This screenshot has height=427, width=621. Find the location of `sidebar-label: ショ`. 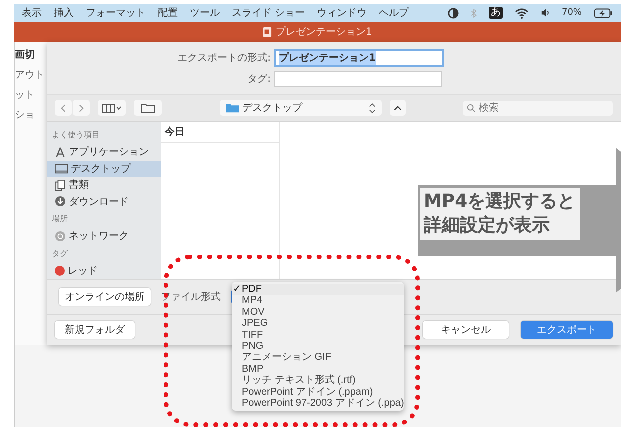

sidebar-label: ショ is located at coordinates (25, 115).